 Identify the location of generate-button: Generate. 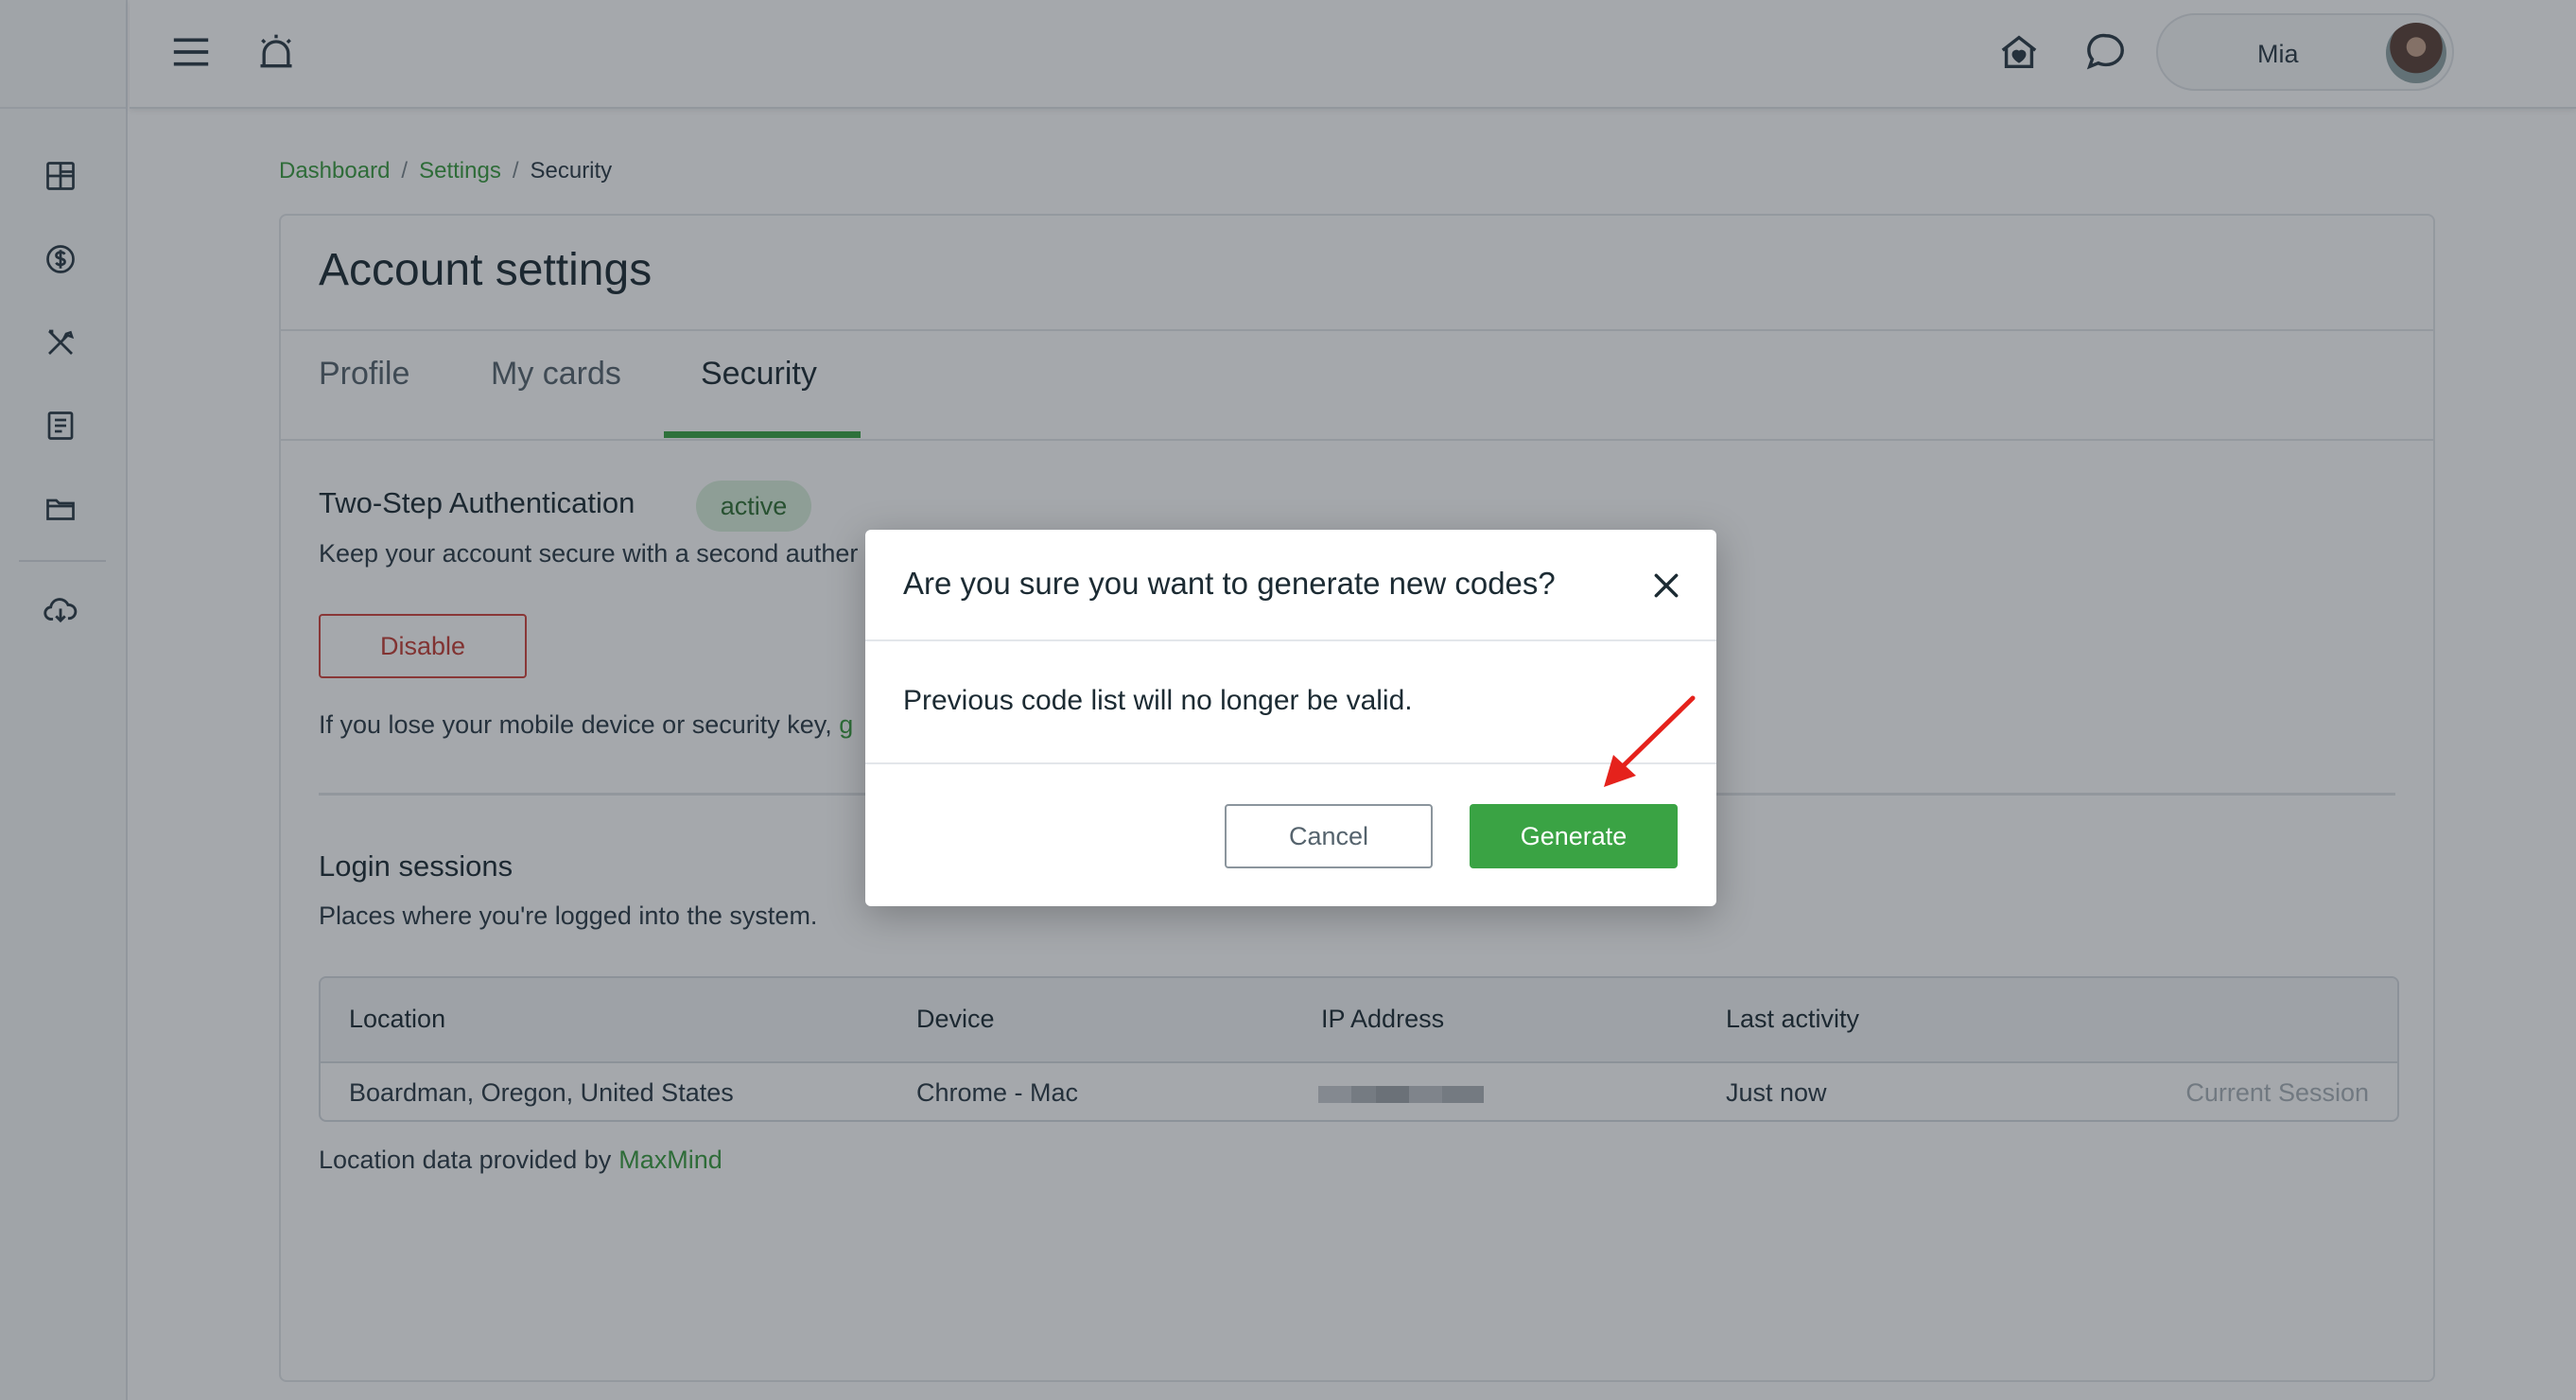
(1574, 836).